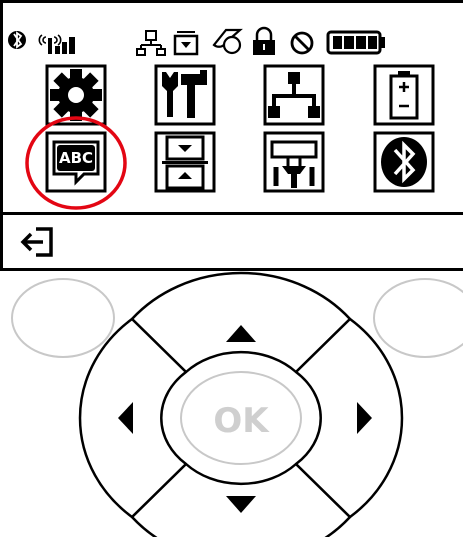 The image size is (463, 537). I want to click on right-soft-key, so click(418, 318).